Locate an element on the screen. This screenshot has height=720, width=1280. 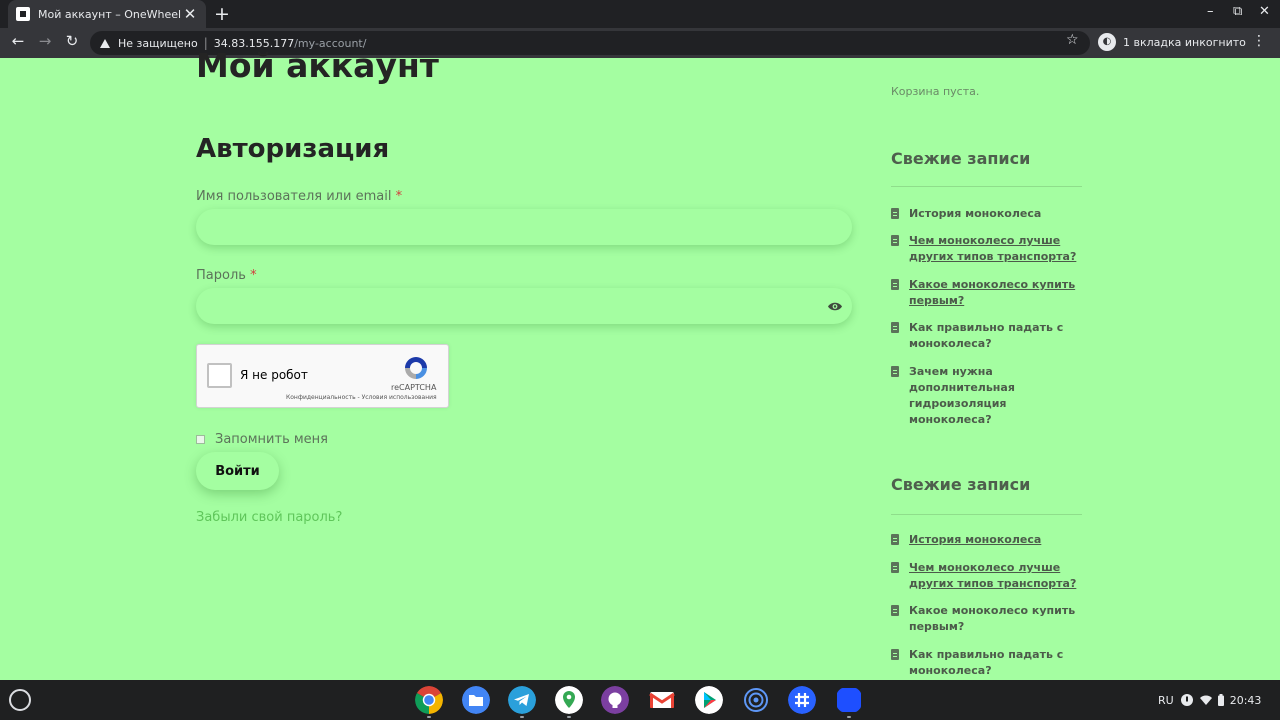
browser-menu-icon: ⋮ is located at coordinates (1259, 41).